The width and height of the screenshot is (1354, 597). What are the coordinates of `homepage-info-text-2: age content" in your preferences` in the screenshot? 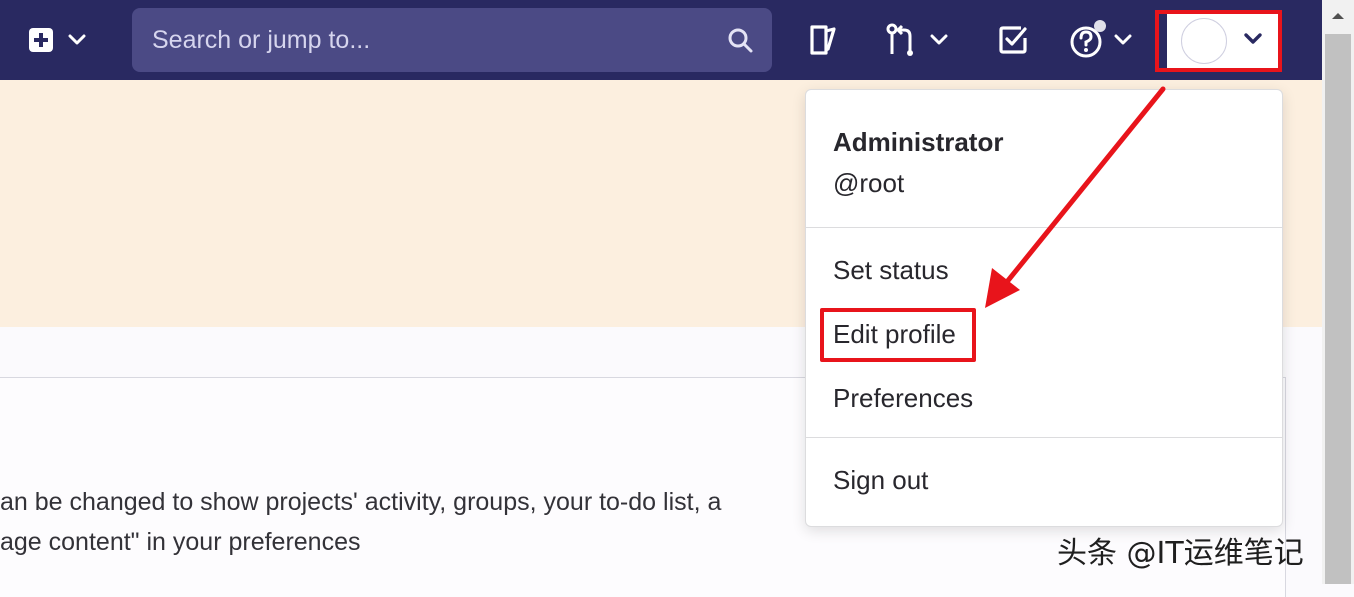 It's located at (180, 542).